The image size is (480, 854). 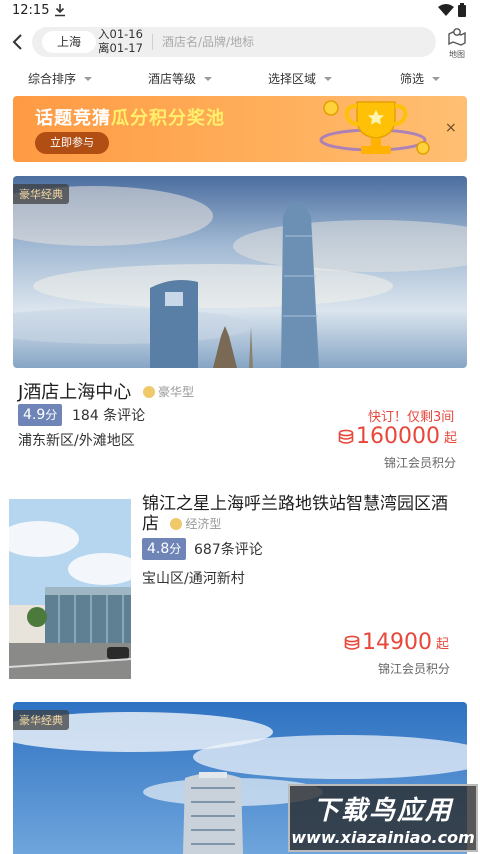 I want to click on hotel-area: 宝山区/通河新村, so click(x=193, y=579).